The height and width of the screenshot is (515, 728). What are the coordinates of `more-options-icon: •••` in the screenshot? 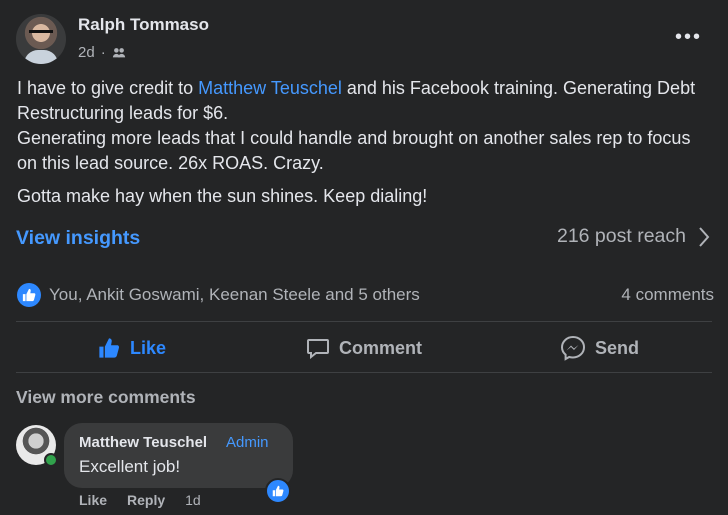 It's located at (688, 37).